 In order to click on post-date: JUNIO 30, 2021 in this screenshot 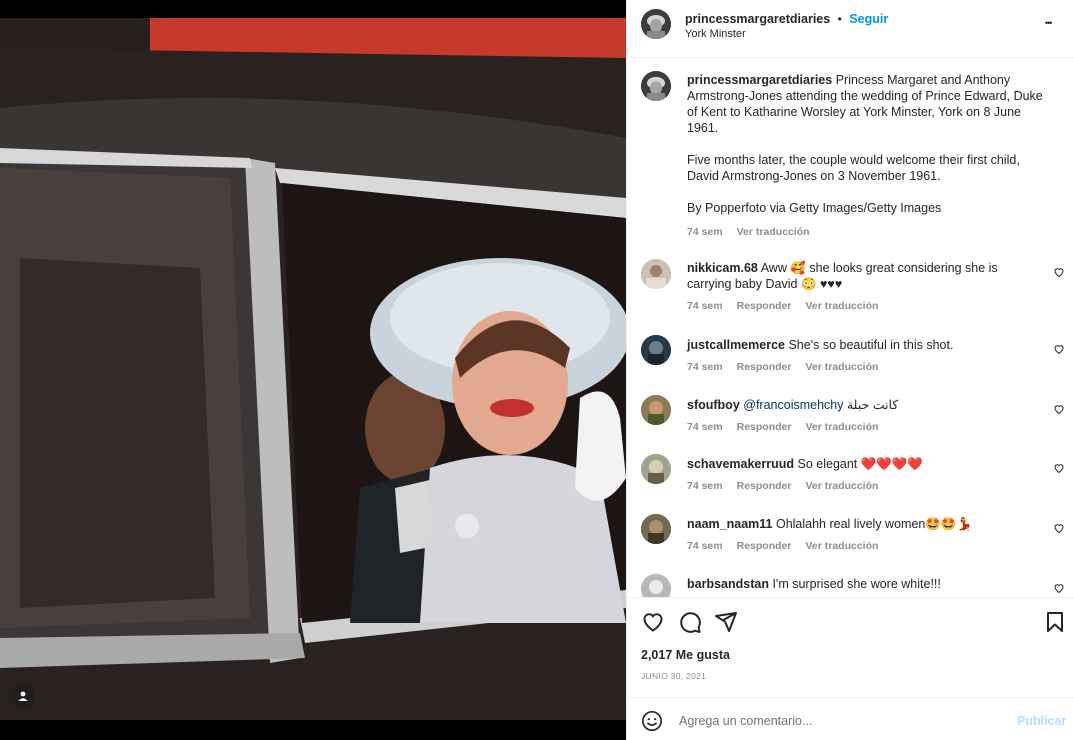, I will do `click(673, 676)`.